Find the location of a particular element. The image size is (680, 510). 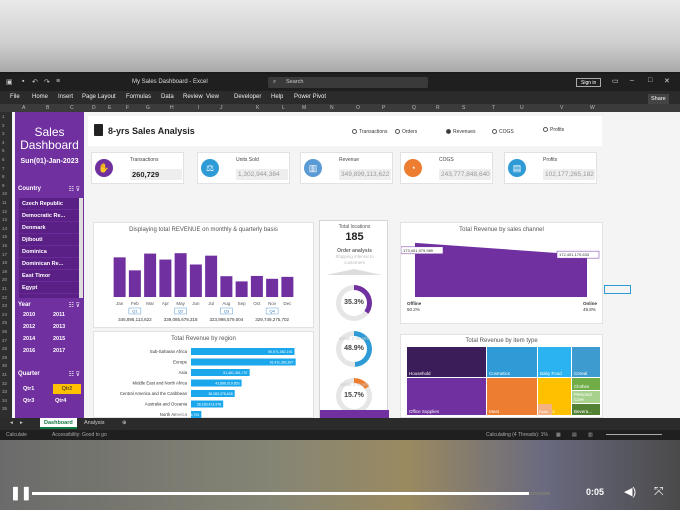

tab-dashboard: Dashboard is located at coordinates (58, 423).